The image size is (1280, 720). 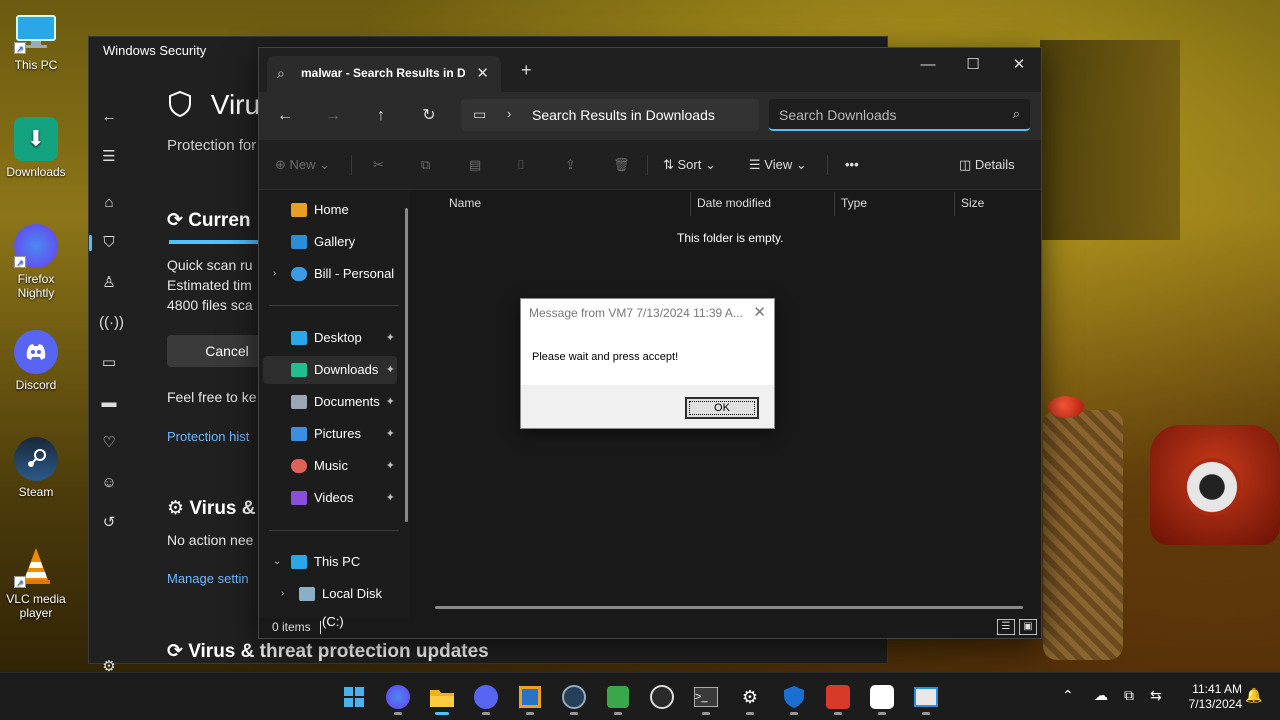 What do you see at coordinates (482, 73) in the screenshot?
I see `close-tab-icon: ✕` at bounding box center [482, 73].